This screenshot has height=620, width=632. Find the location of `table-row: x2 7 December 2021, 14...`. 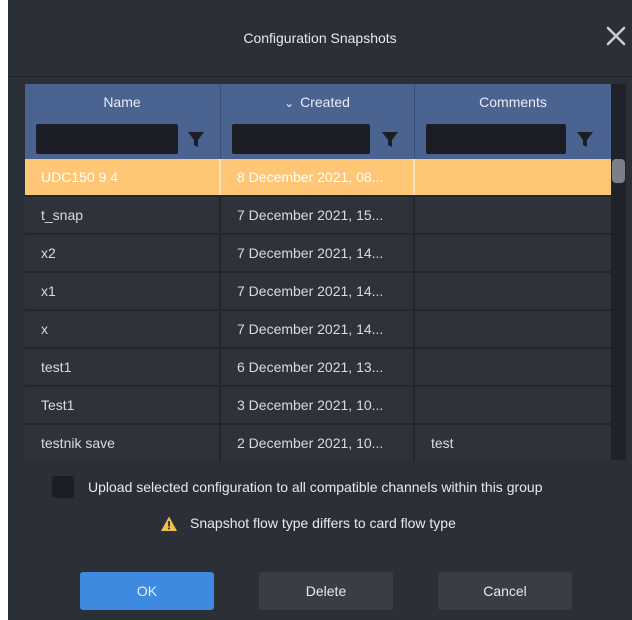

table-row: x2 7 December 2021, 14... is located at coordinates (318, 254).